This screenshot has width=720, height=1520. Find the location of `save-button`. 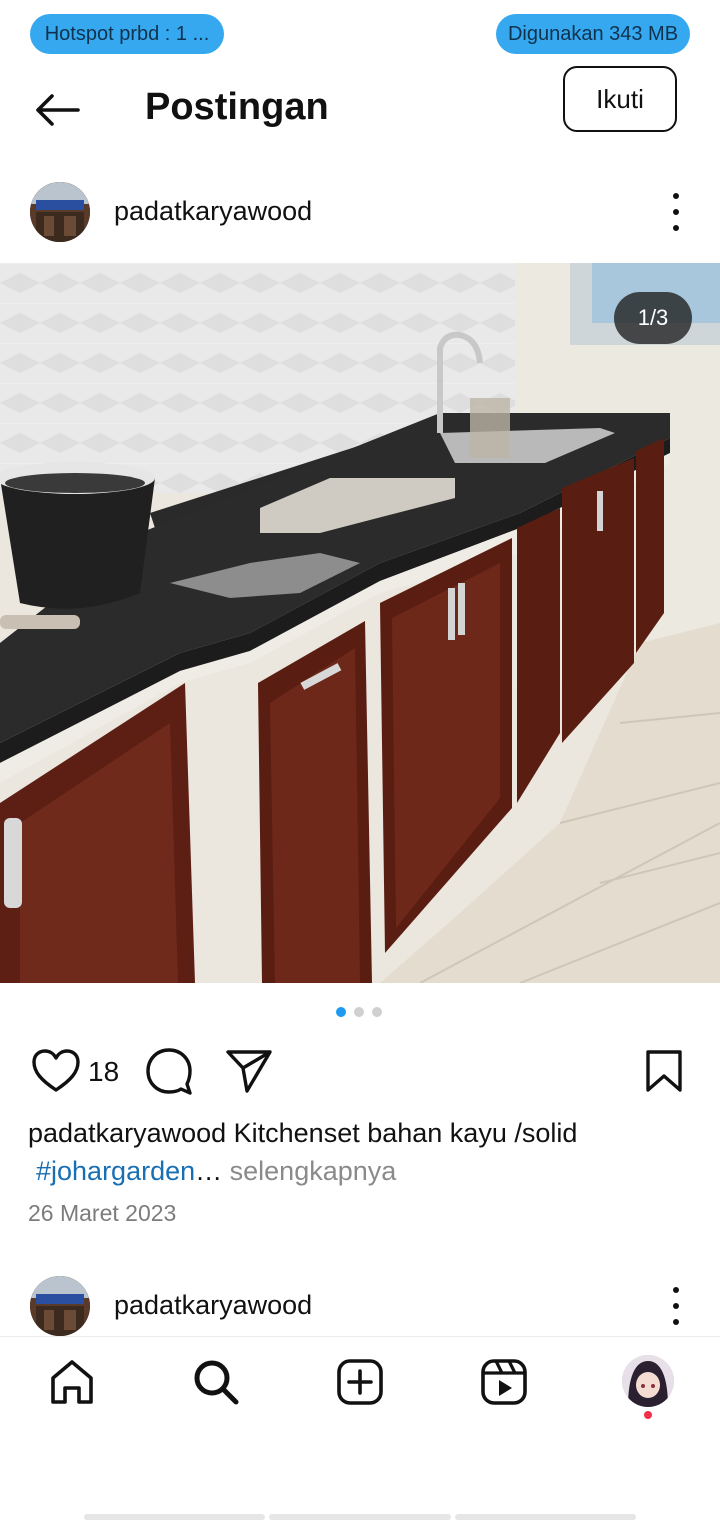

save-button is located at coordinates (664, 1071).